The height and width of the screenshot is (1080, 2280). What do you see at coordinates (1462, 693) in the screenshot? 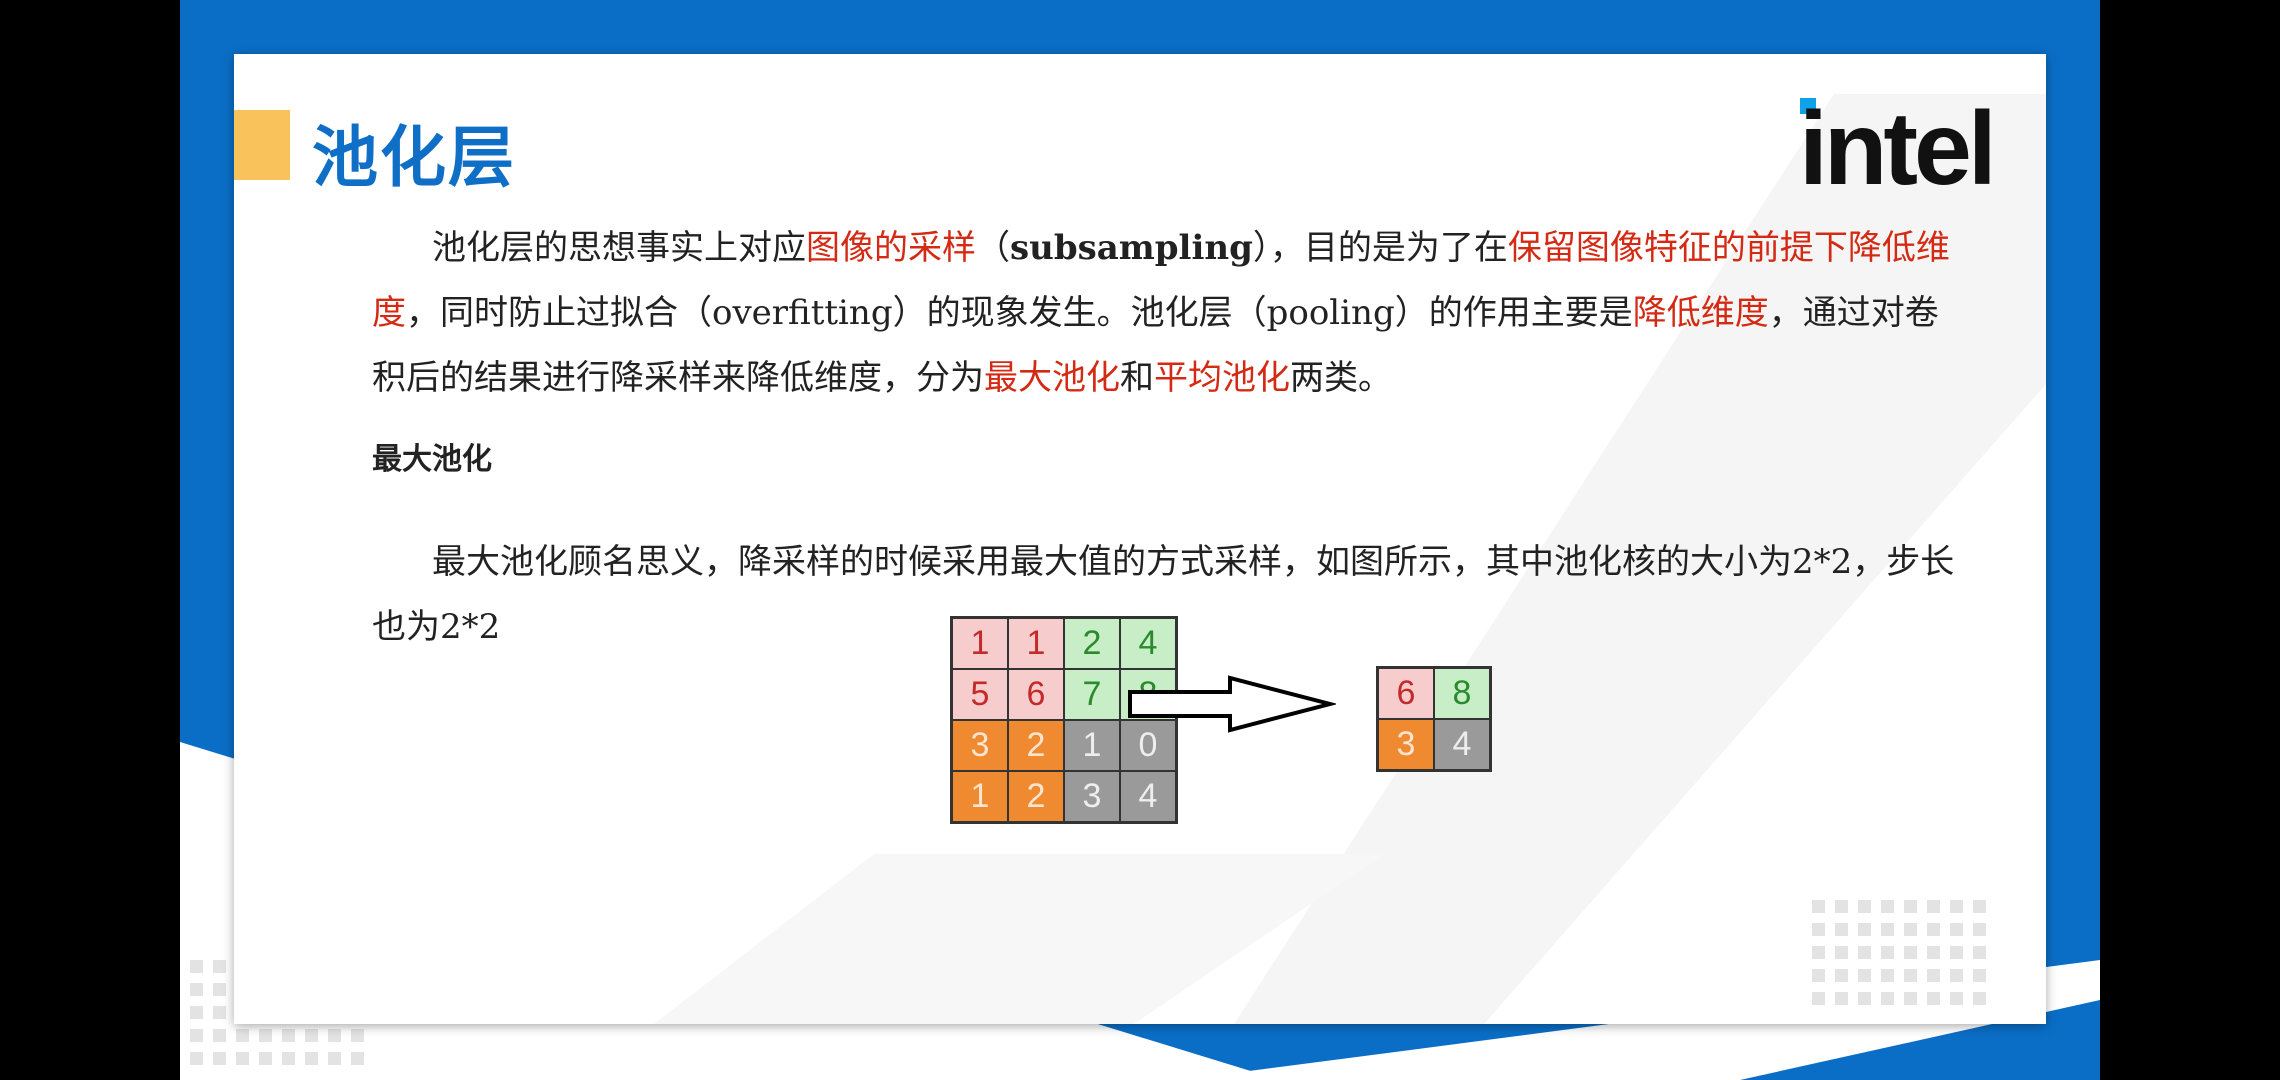
I see `output-cell: 8` at bounding box center [1462, 693].